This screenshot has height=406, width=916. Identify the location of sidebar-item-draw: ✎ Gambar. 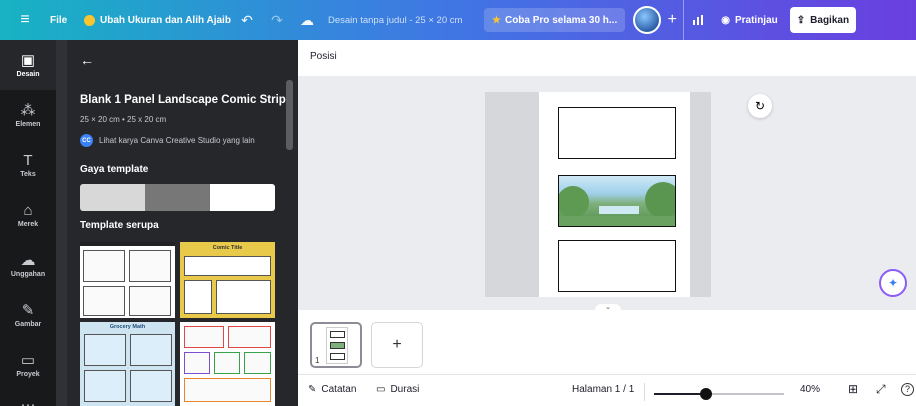
(28, 315).